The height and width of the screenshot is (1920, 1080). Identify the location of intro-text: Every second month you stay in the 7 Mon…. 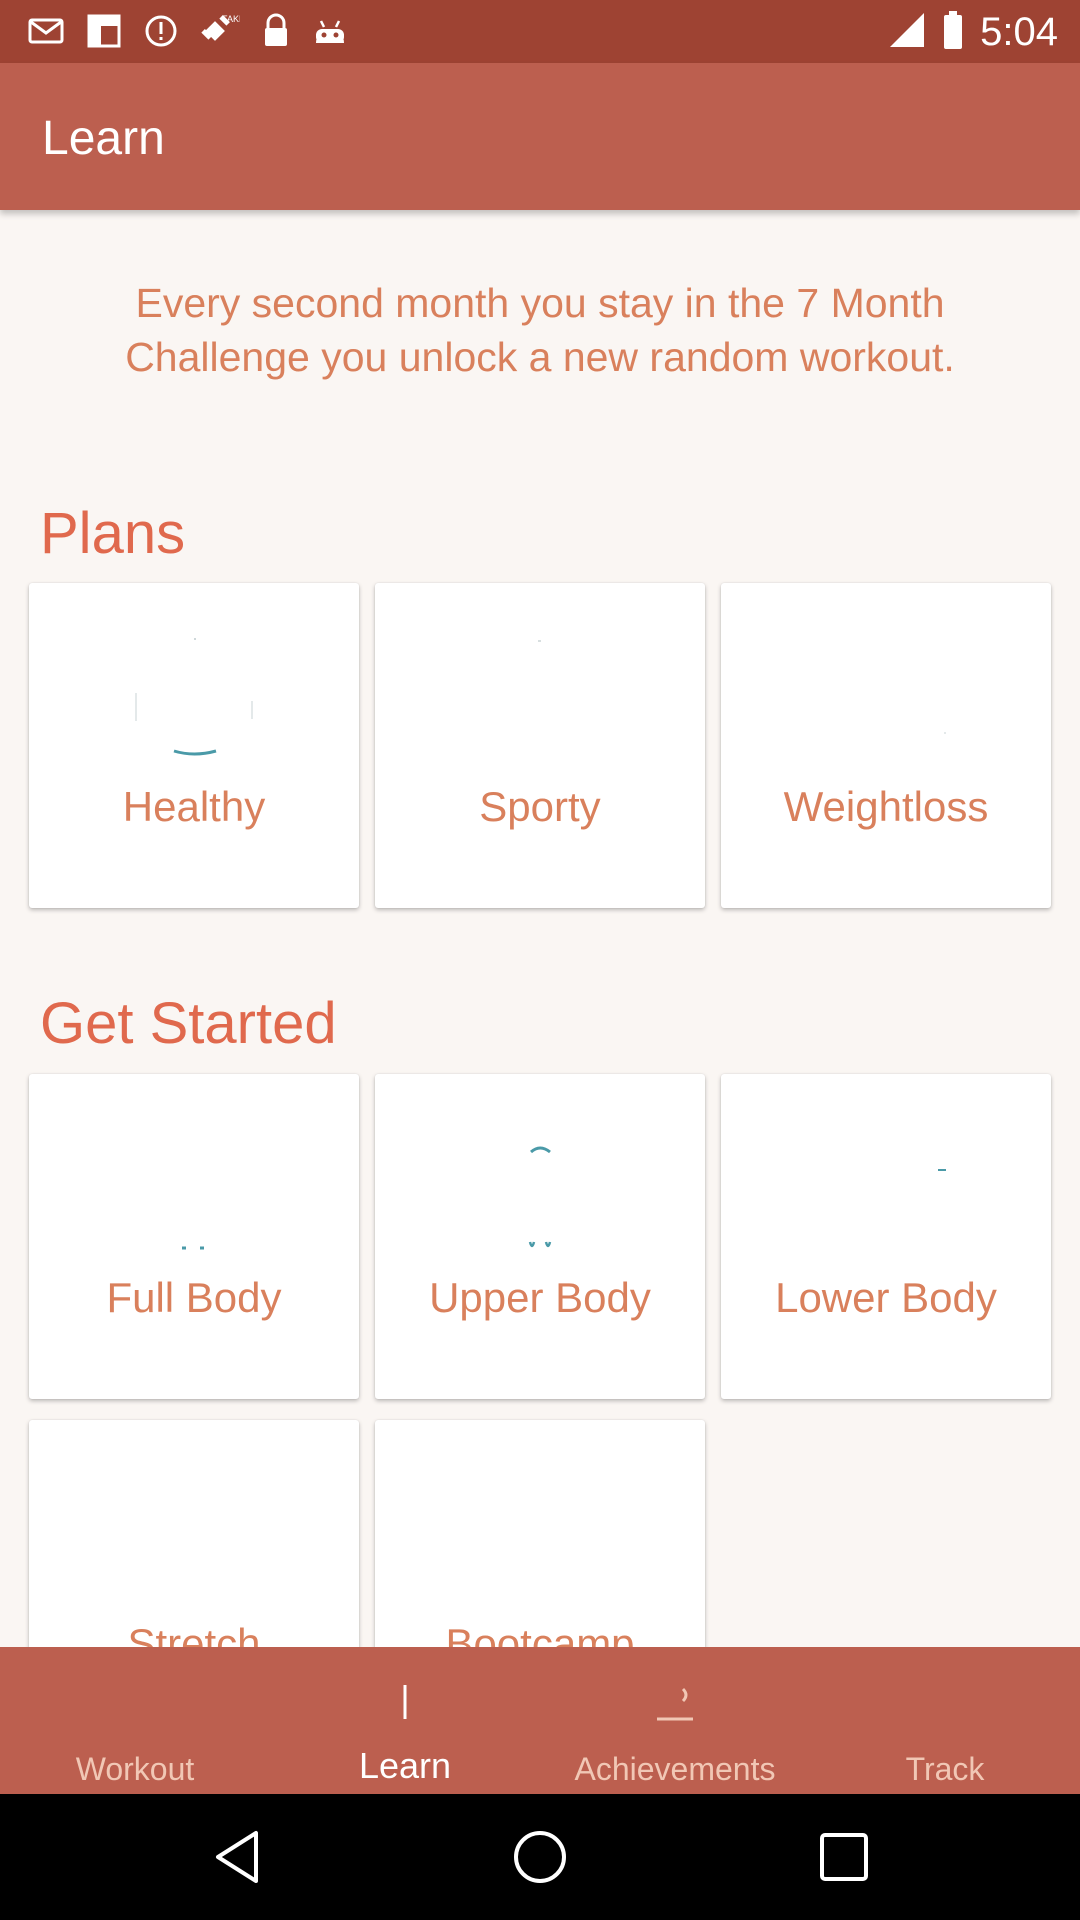
(540, 330).